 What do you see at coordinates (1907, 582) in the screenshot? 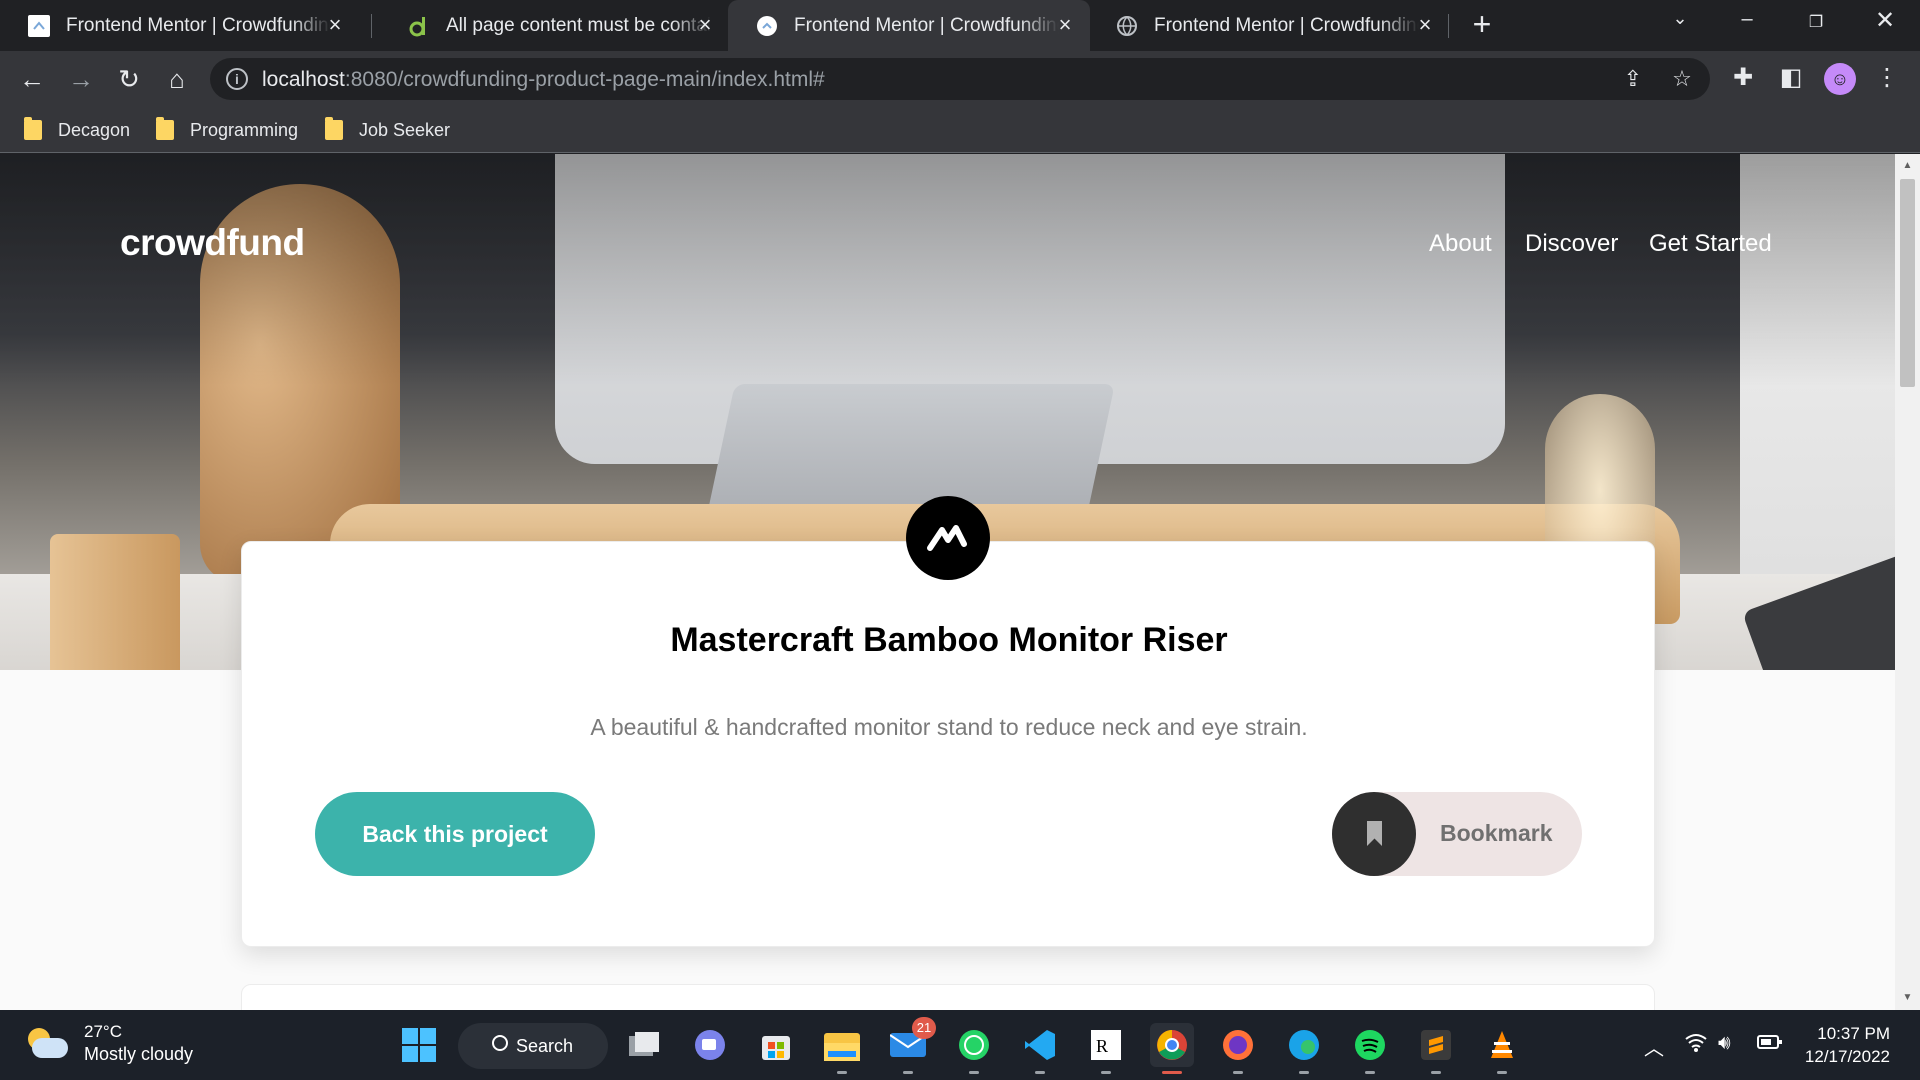
I see `page-scrollbar: ▲ ▼` at bounding box center [1907, 582].